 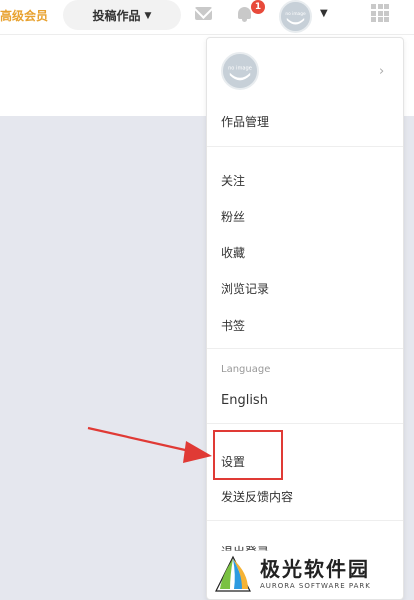 What do you see at coordinates (305, 72) in the screenshot?
I see `profile-row: no image ›` at bounding box center [305, 72].